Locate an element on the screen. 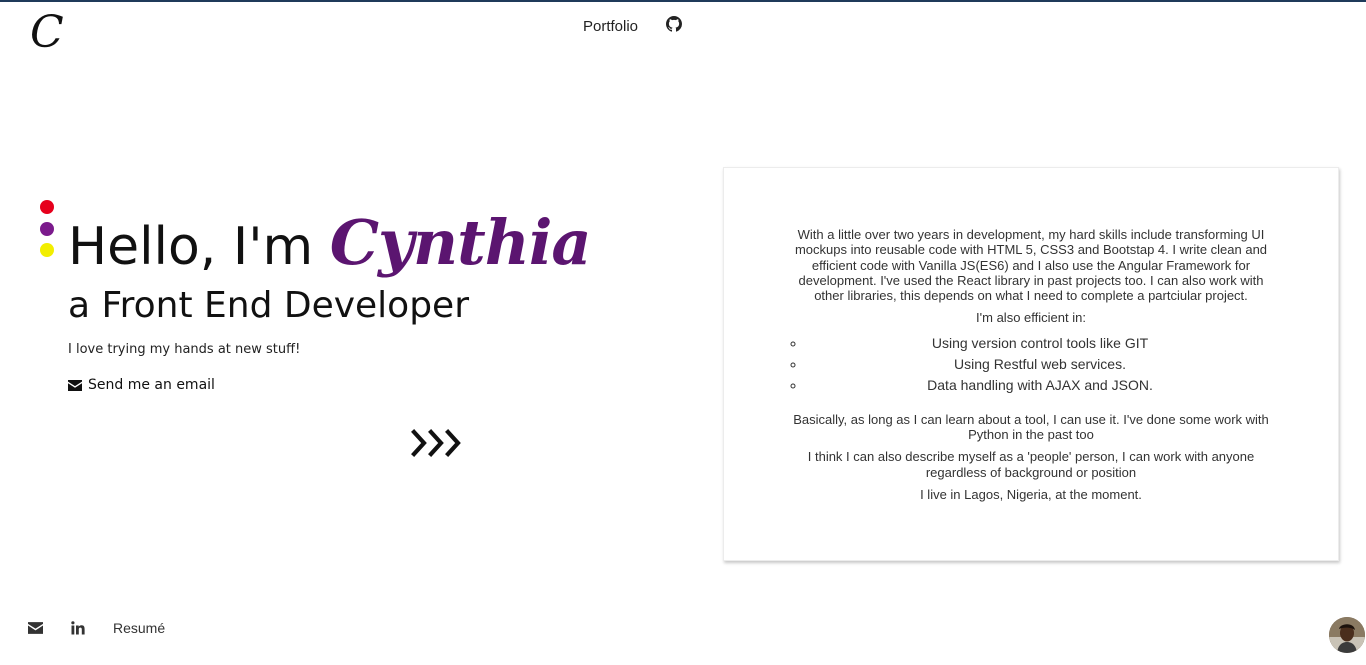 The image size is (1366, 665). avatar is located at coordinates (1347, 635).